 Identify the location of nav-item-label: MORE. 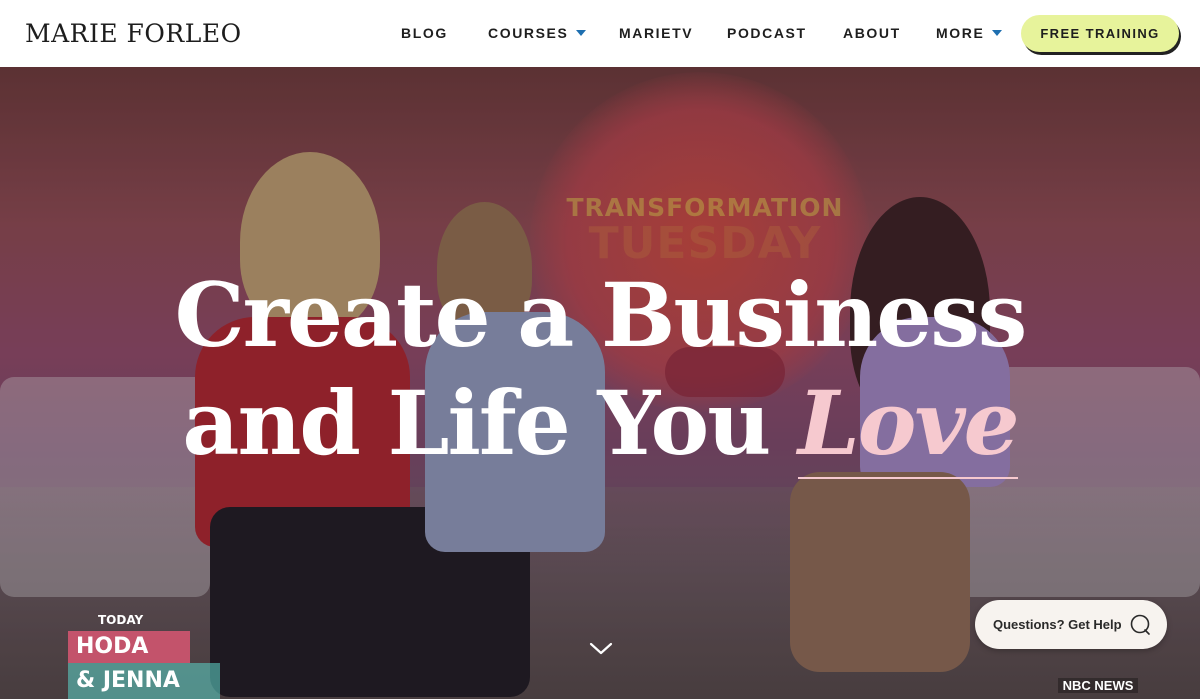
(960, 33).